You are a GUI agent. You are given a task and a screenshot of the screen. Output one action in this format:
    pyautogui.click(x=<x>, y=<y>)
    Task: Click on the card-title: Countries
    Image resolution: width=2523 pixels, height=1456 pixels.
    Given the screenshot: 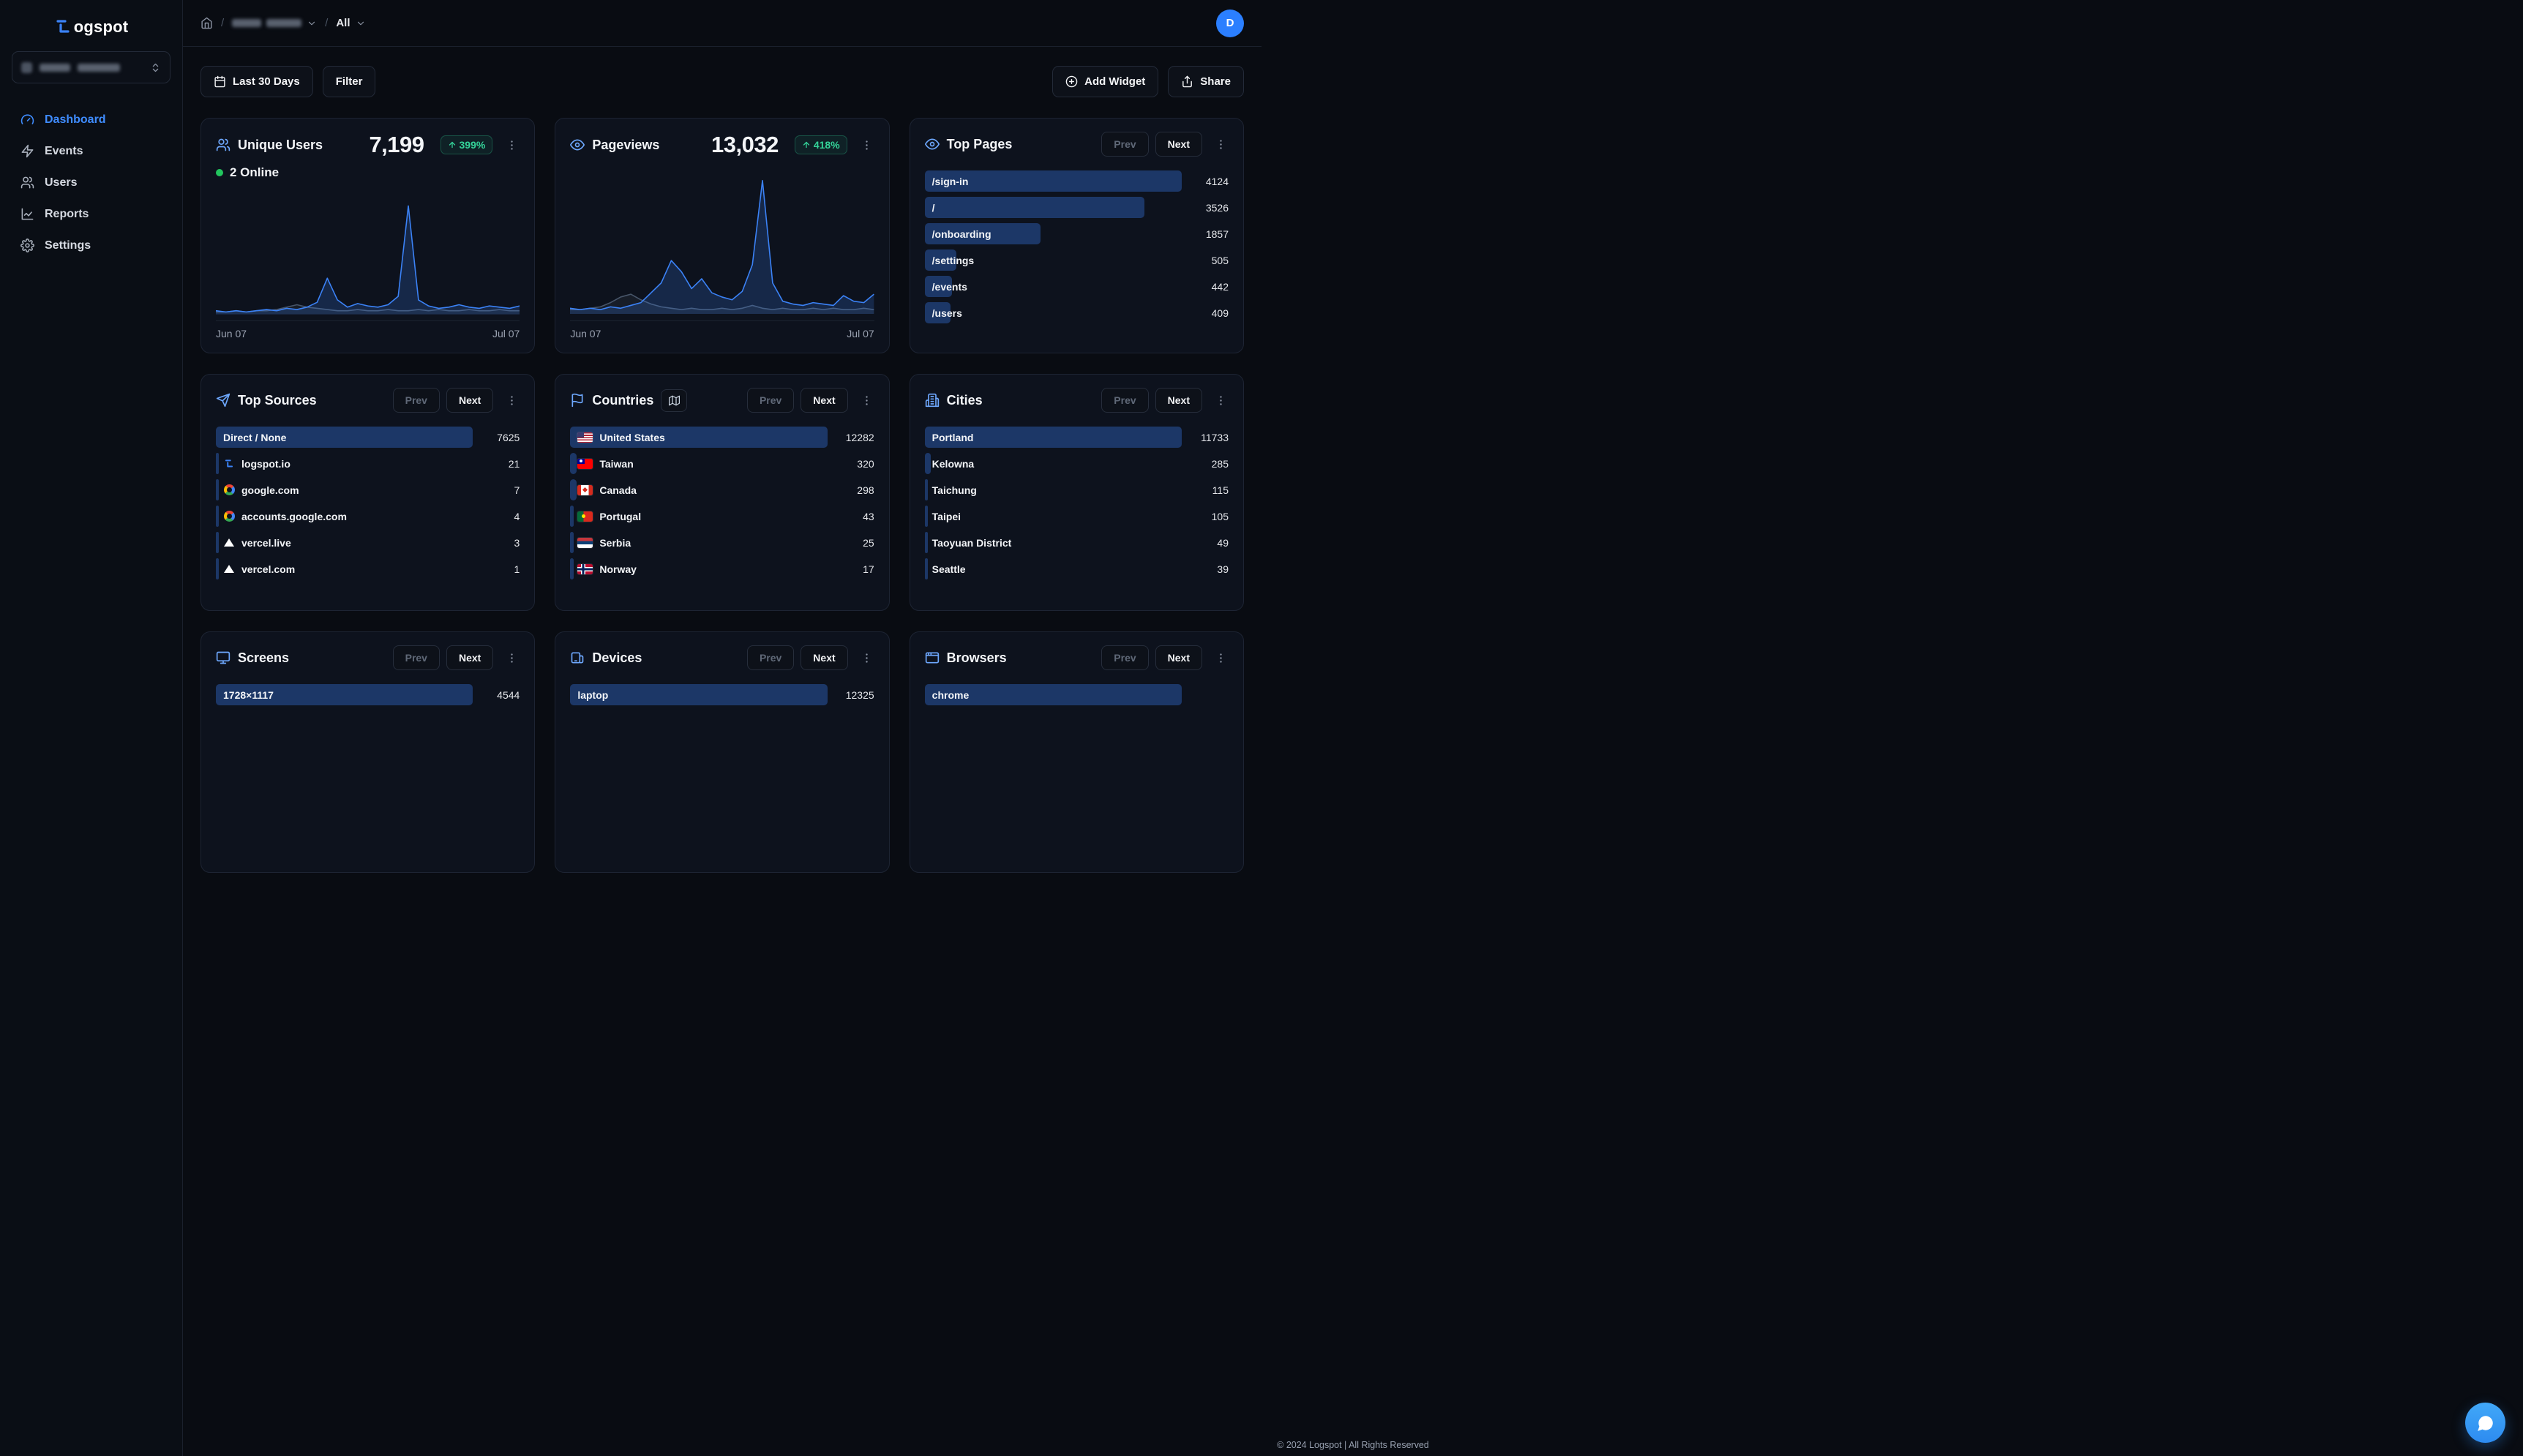 What is the action you would take?
    pyautogui.click(x=623, y=400)
    